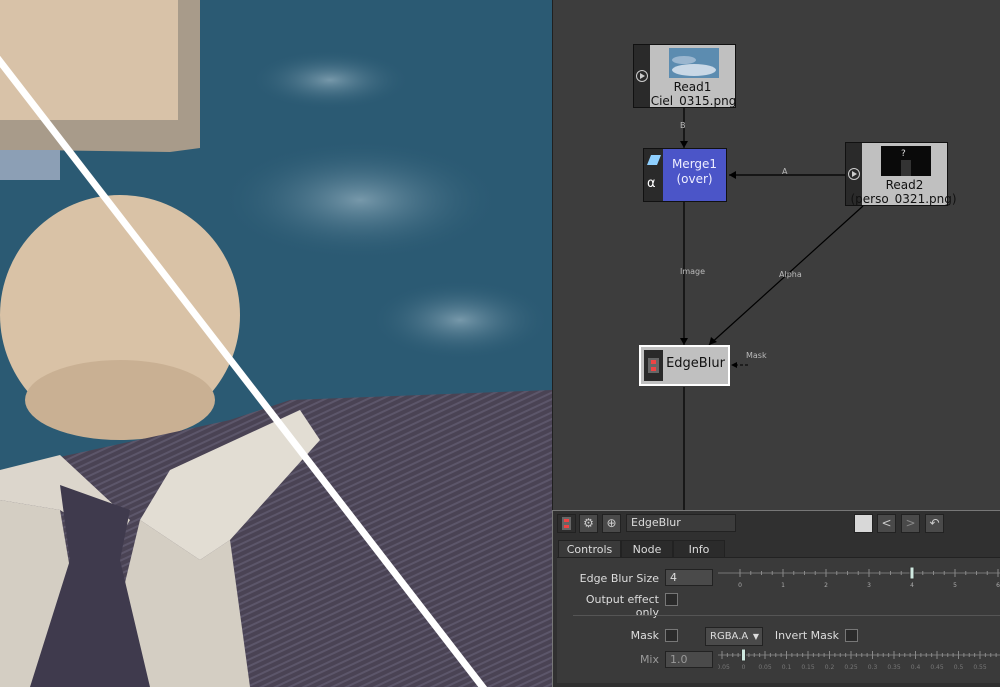 This screenshot has height=687, width=1000. I want to click on read2-thumbnail, so click(906, 161).